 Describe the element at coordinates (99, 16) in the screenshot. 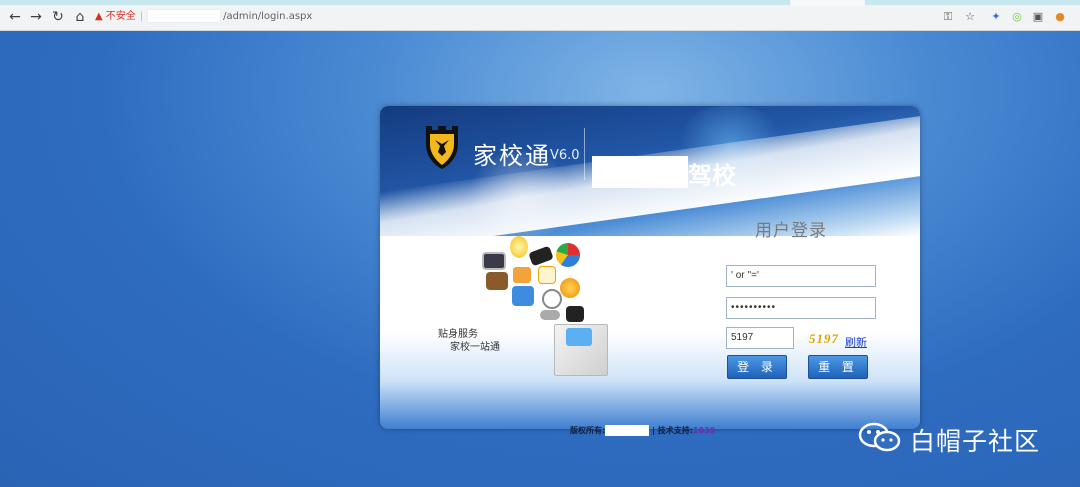

I see `warning-icon: ▲` at that location.